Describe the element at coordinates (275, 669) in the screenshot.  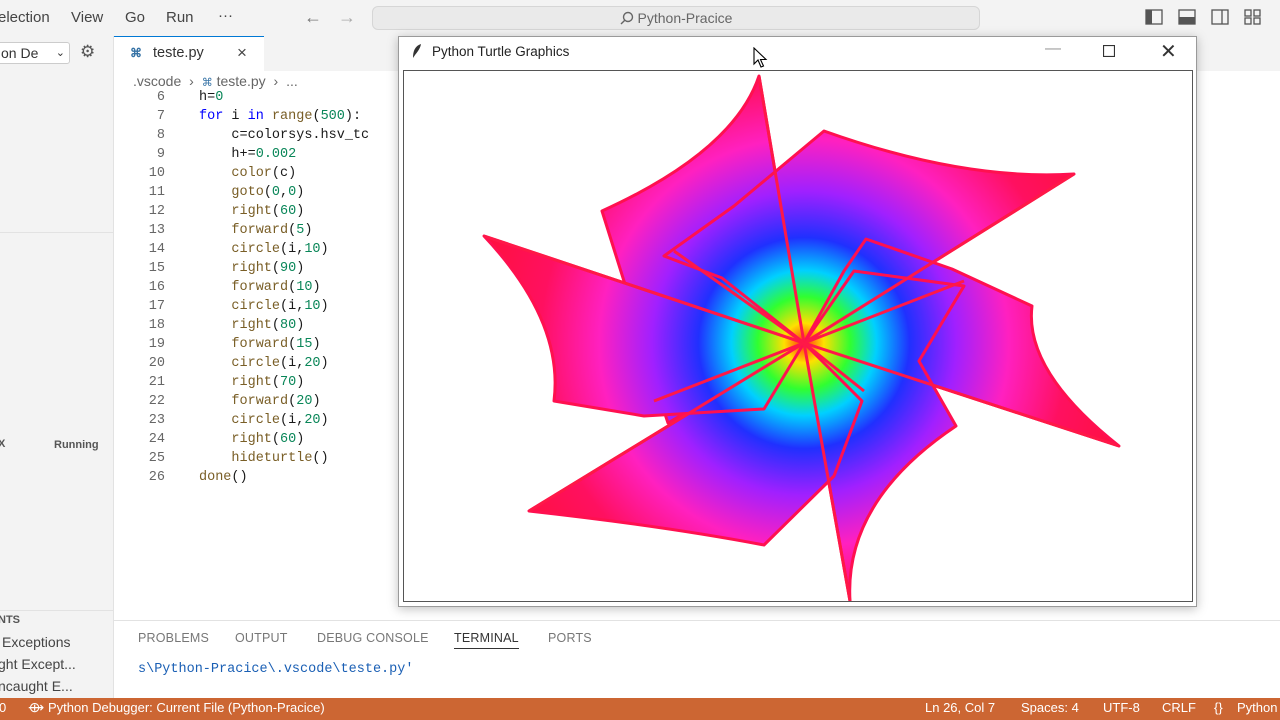
I see `terminal-output: s\Python-Pracice\.vscode\teste.py'` at that location.